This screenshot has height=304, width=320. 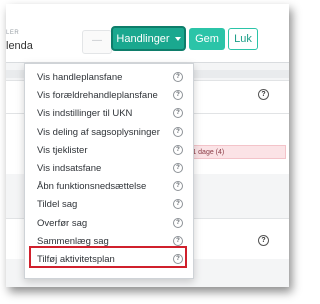 I want to click on field-value: lenda, so click(x=19, y=46).